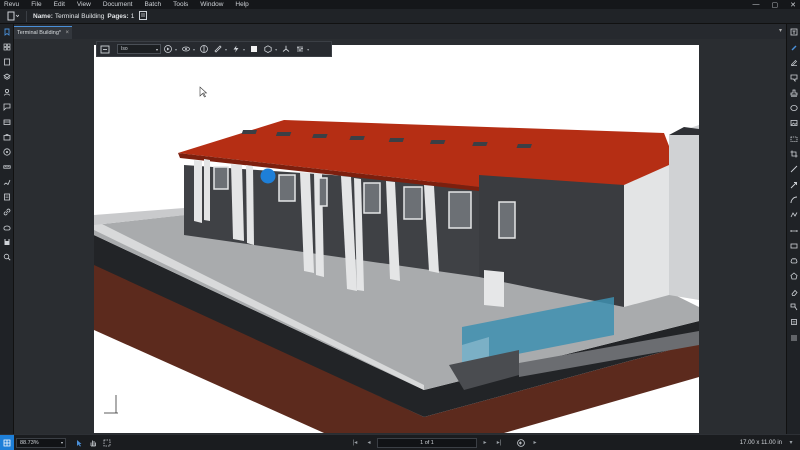  I want to click on zoom-tool-button, so click(107, 442).